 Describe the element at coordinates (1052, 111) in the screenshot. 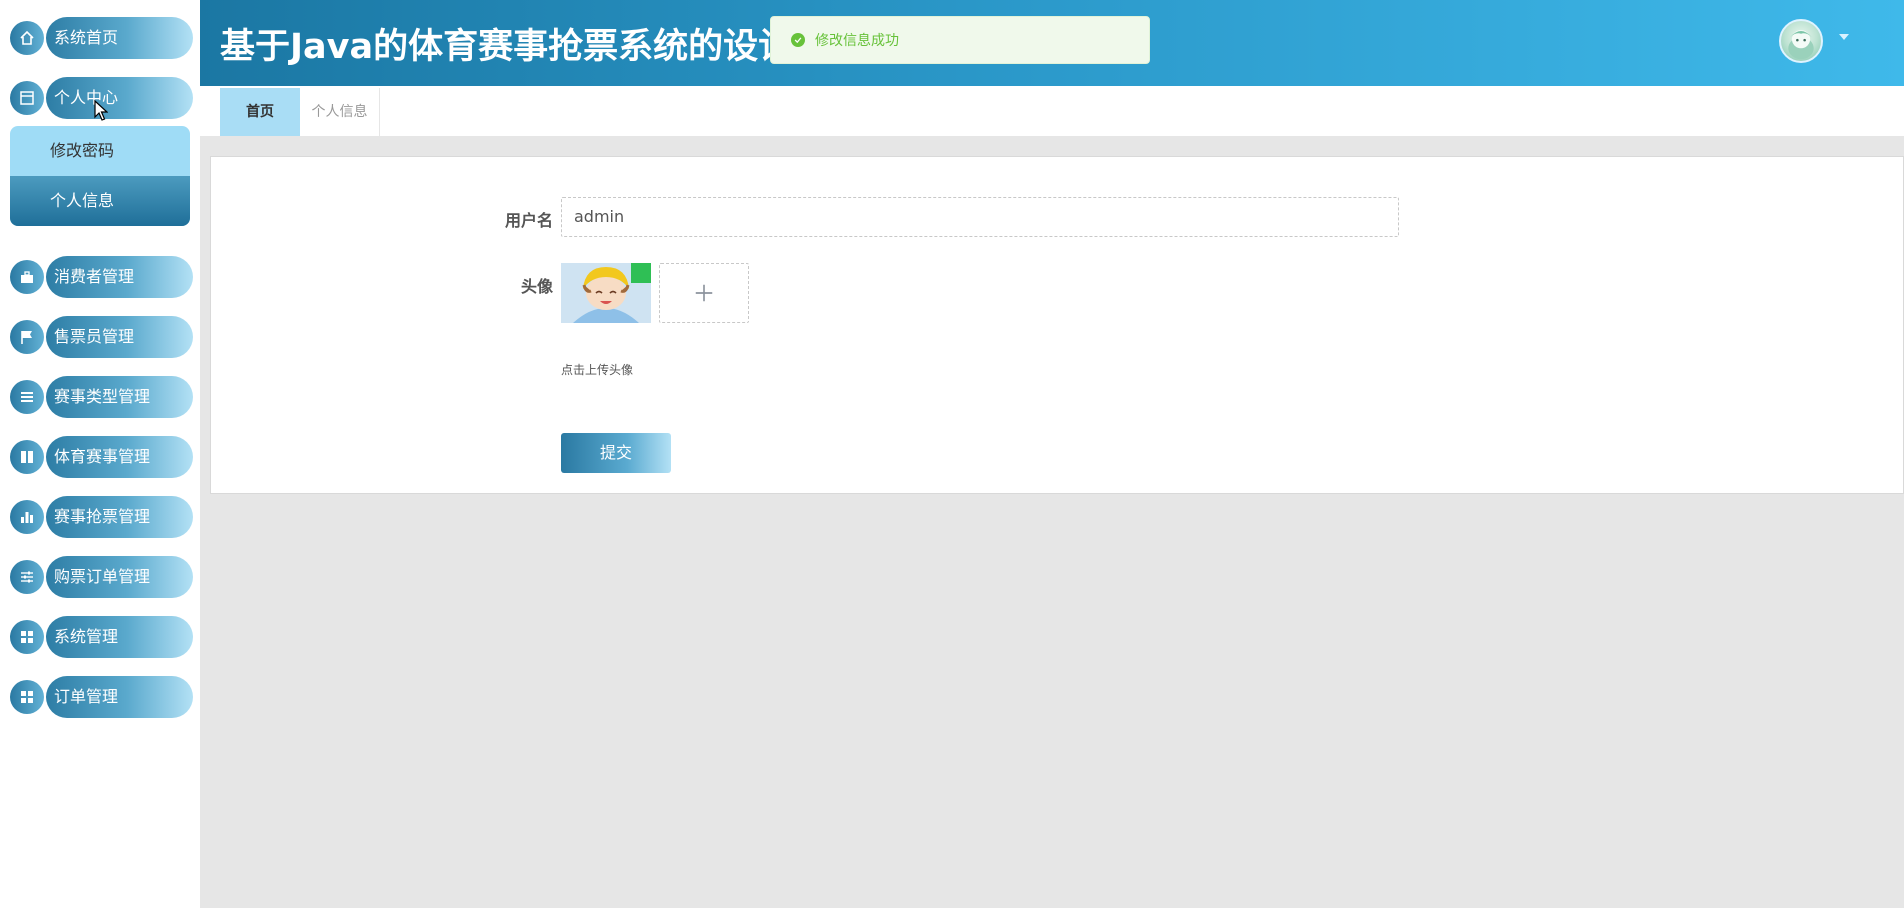

I see `tab-bar: 首页 个人信息` at that location.